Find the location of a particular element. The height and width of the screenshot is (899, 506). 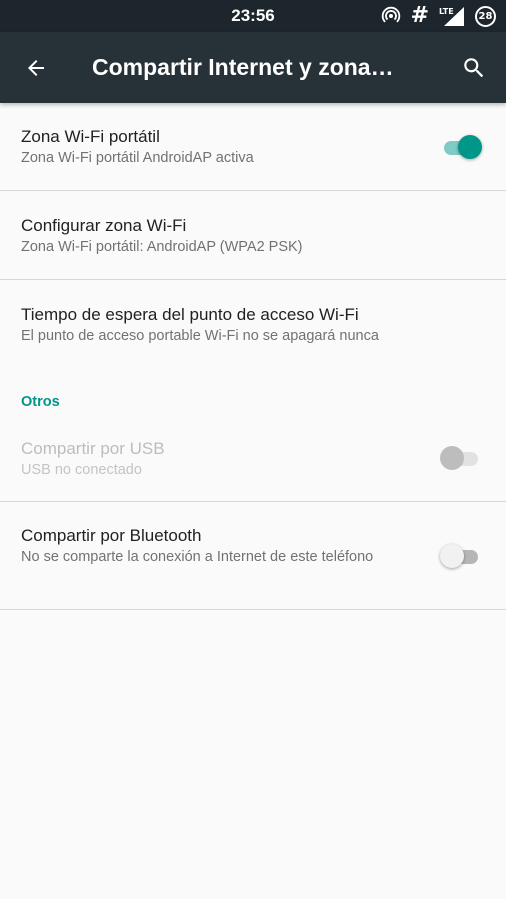

usb-title: Compartir por USB is located at coordinates (93, 448).